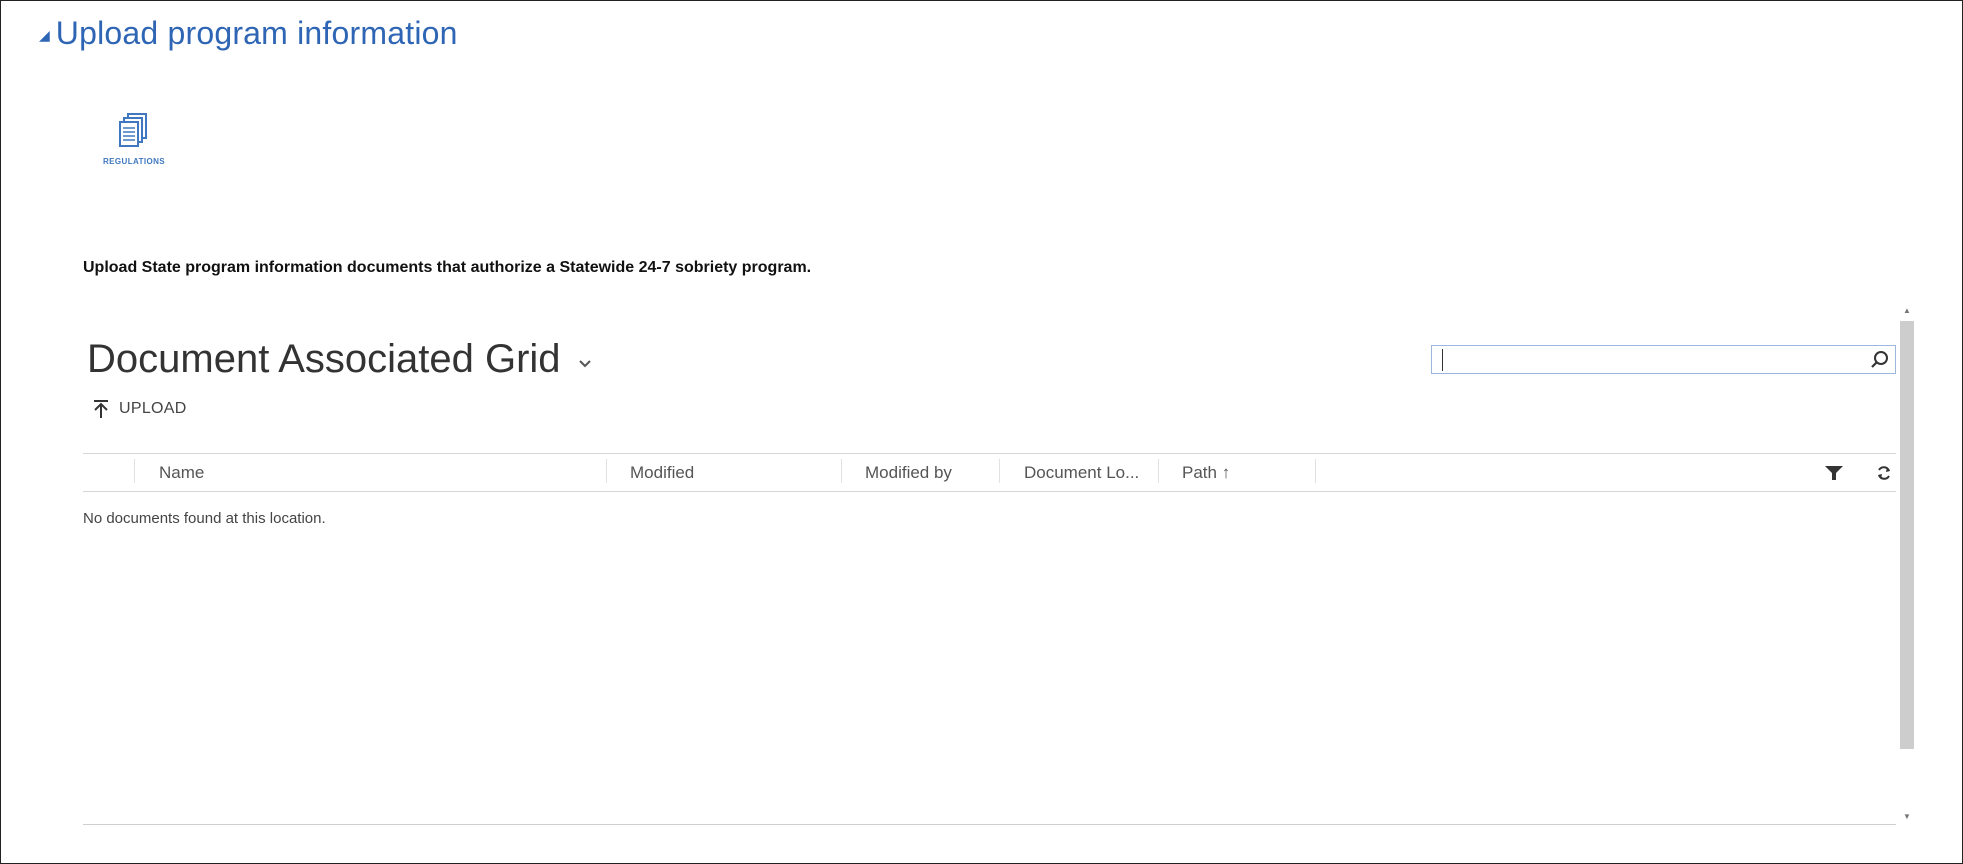 This screenshot has height=864, width=1963. What do you see at coordinates (1907, 816) in the screenshot?
I see `scroll-down-icon: ▼` at bounding box center [1907, 816].